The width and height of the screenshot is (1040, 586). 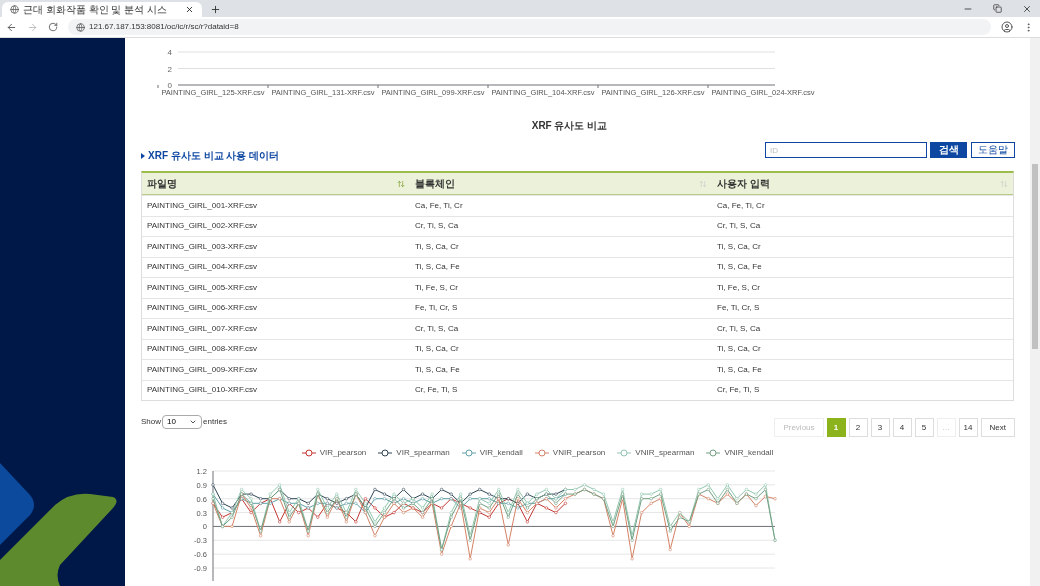 I want to click on axis-tick-label: 4, so click(x=169, y=52).